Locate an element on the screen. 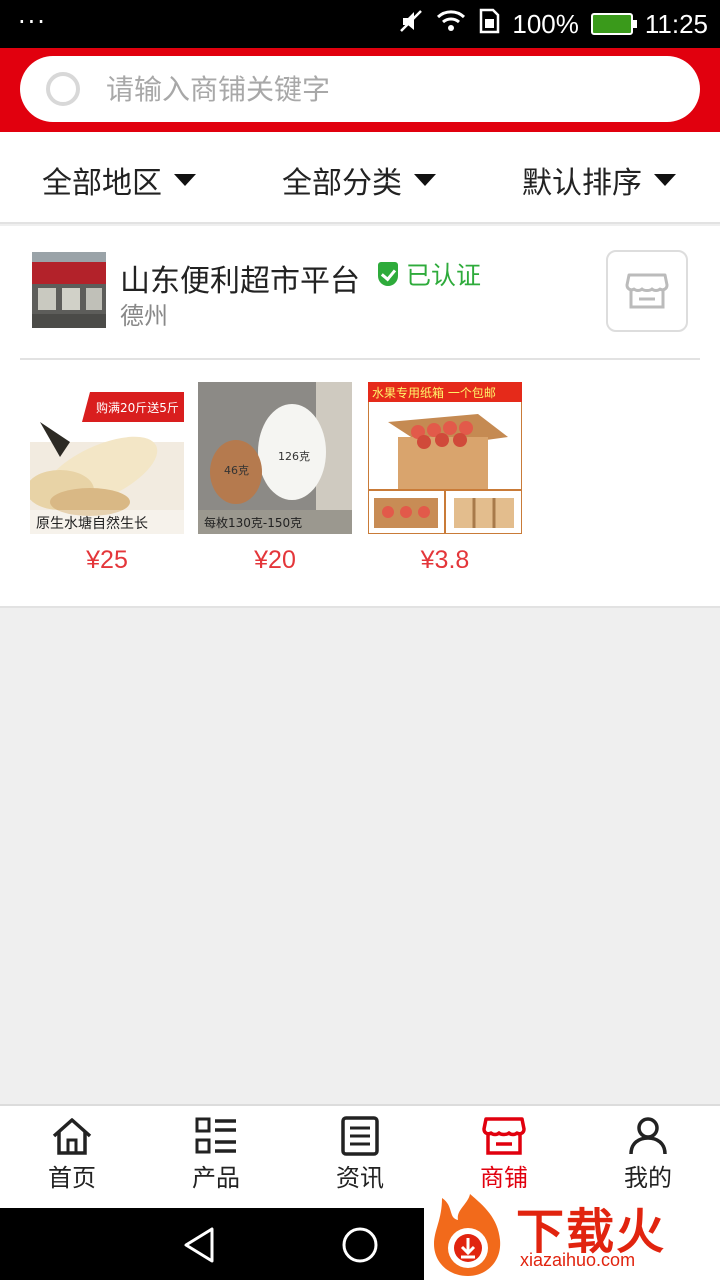 This screenshot has width=720, height=1280. svg-text: 46克 is located at coordinates (236, 470).